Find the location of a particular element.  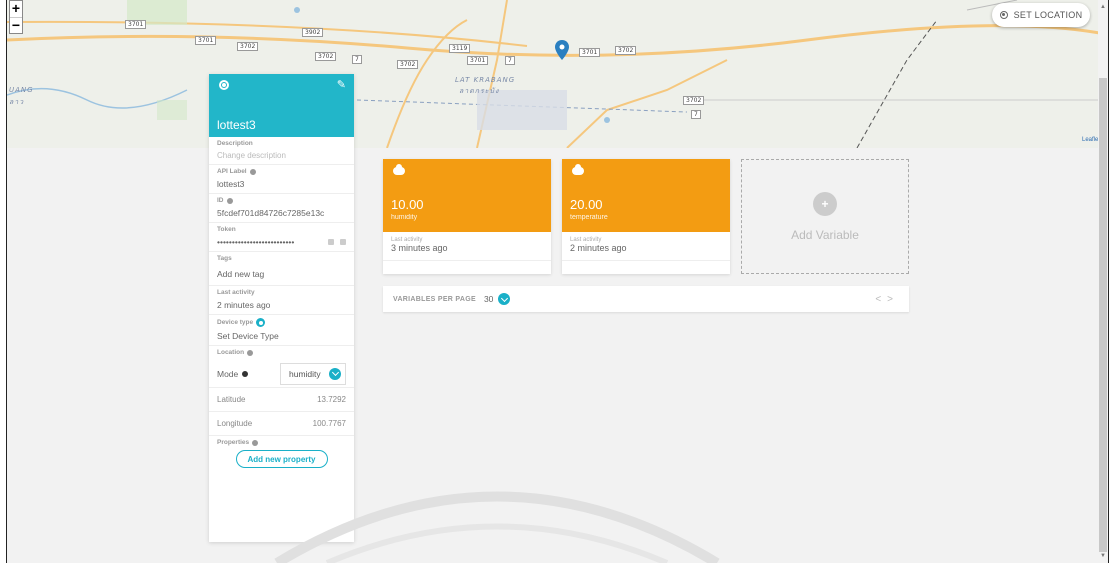

watermark-arcs is located at coordinates (497, 527).